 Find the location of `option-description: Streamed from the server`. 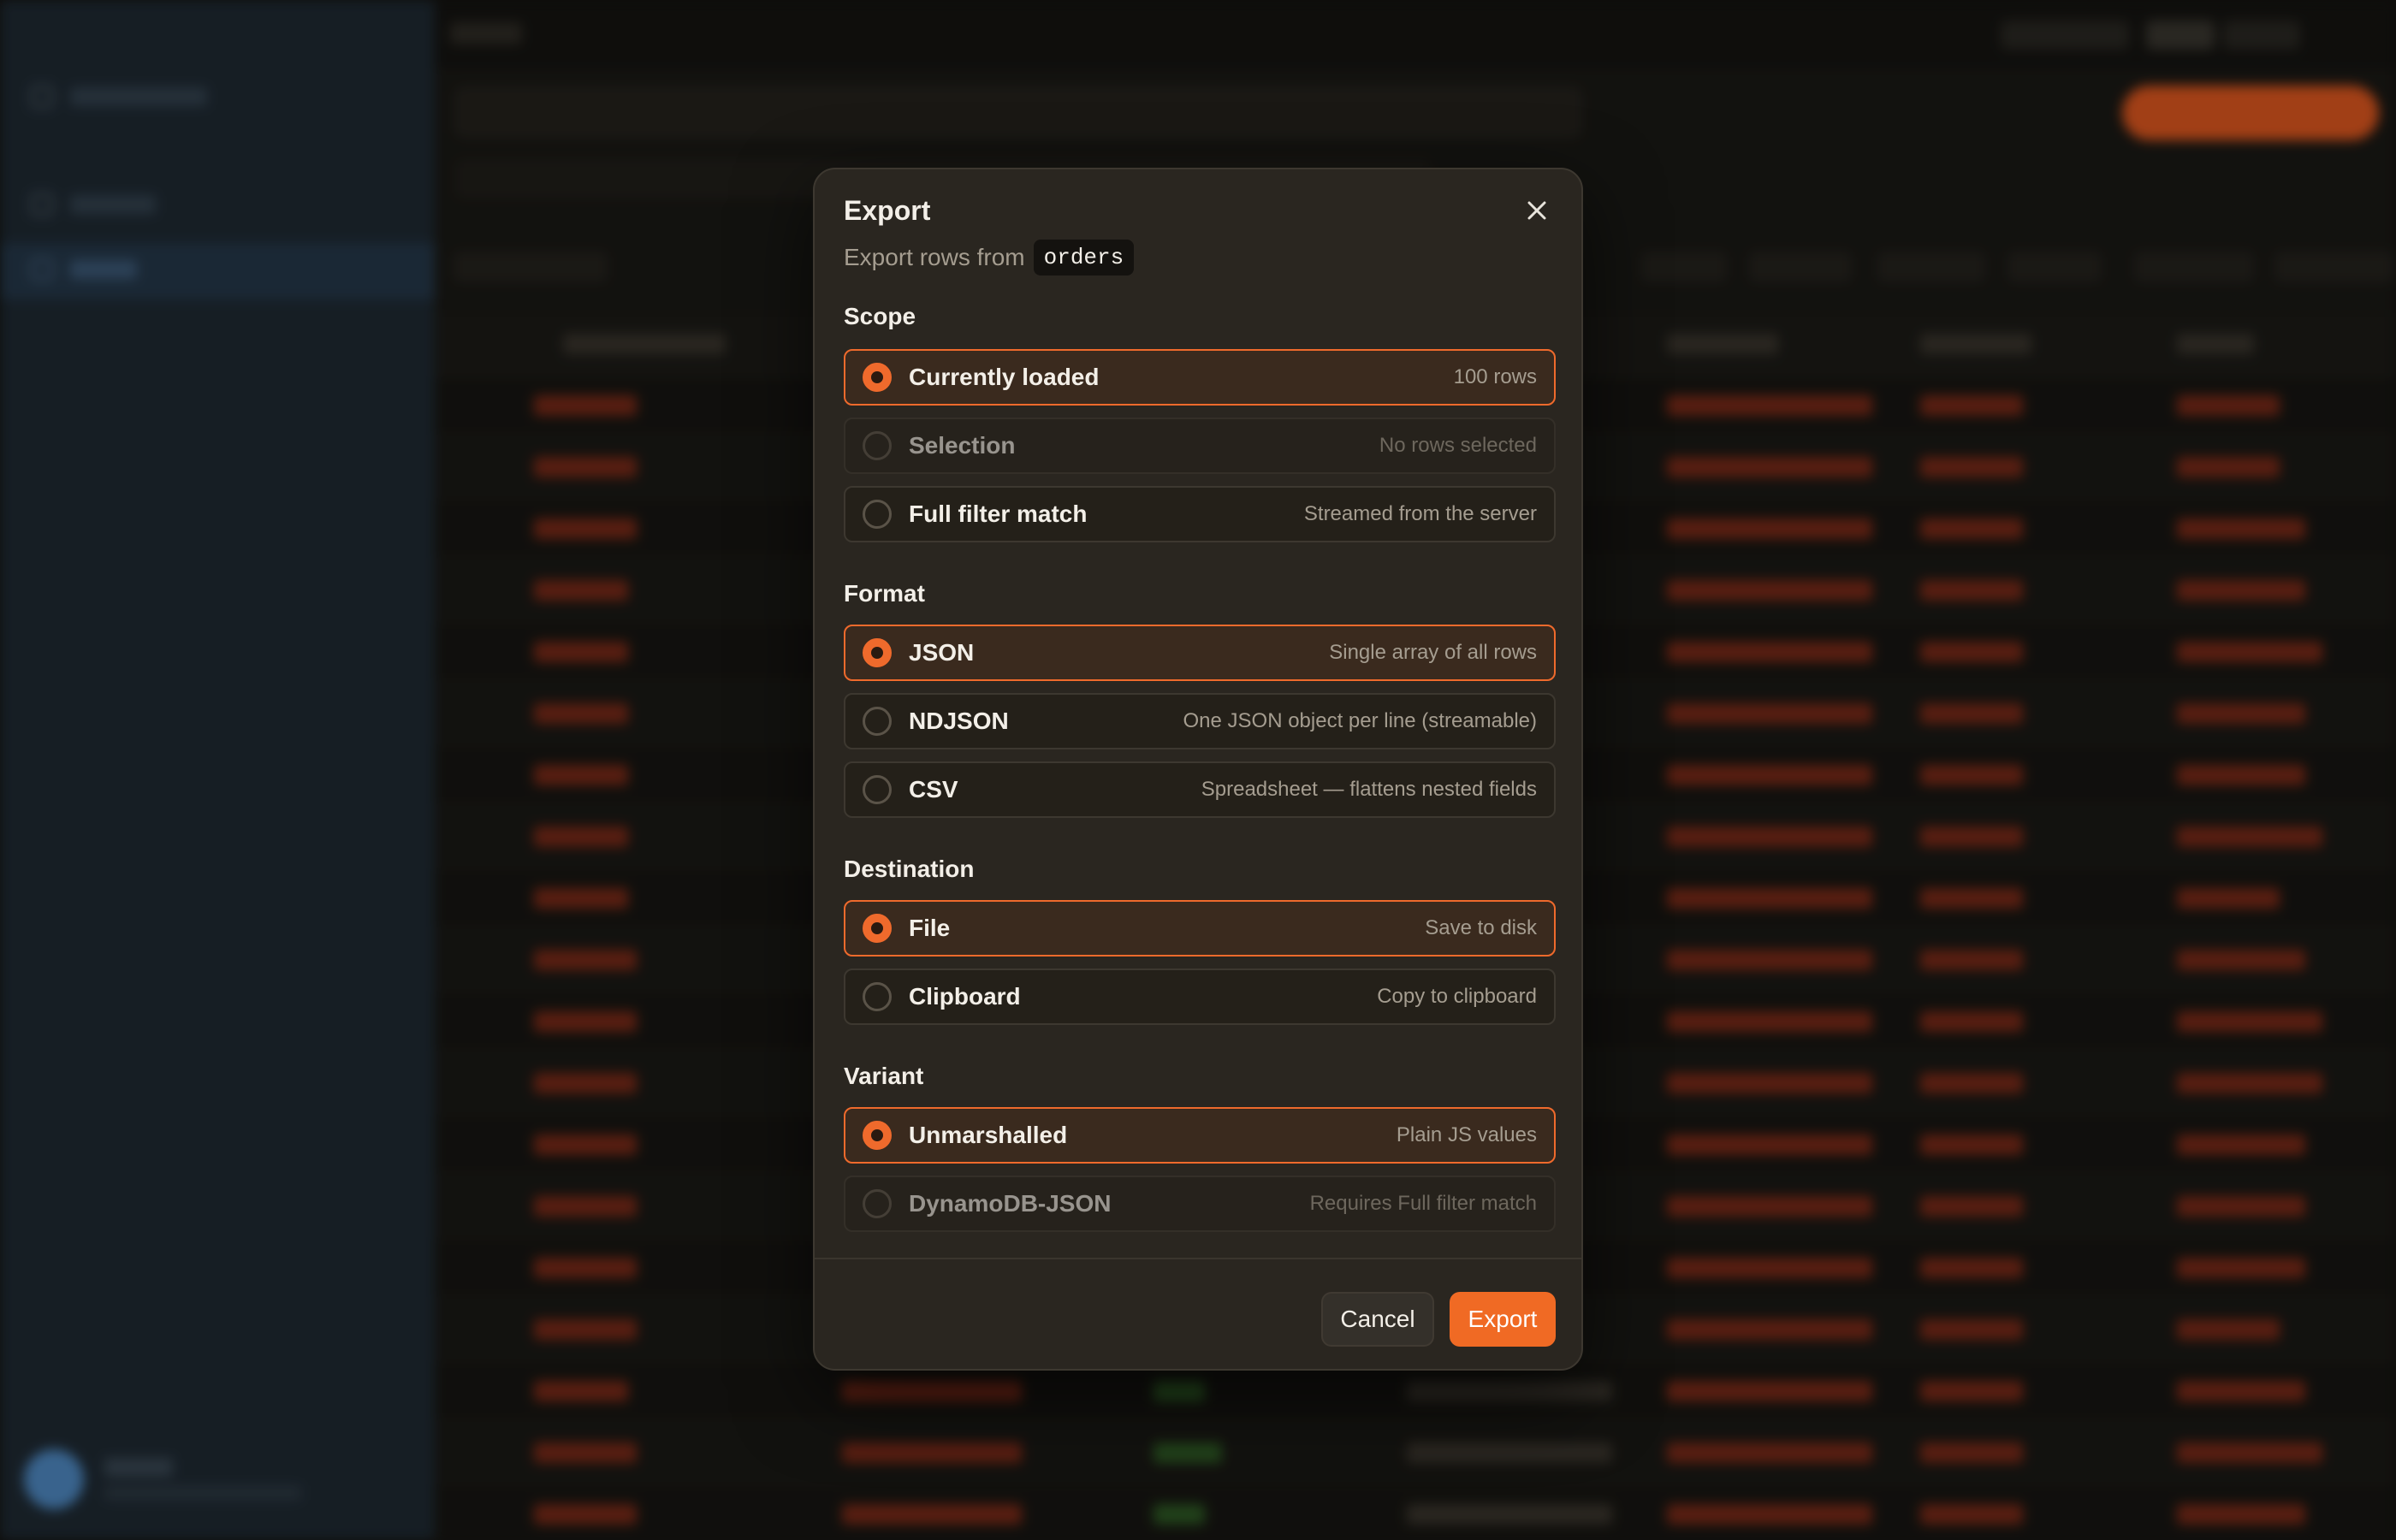

option-description: Streamed from the server is located at coordinates (1420, 513).